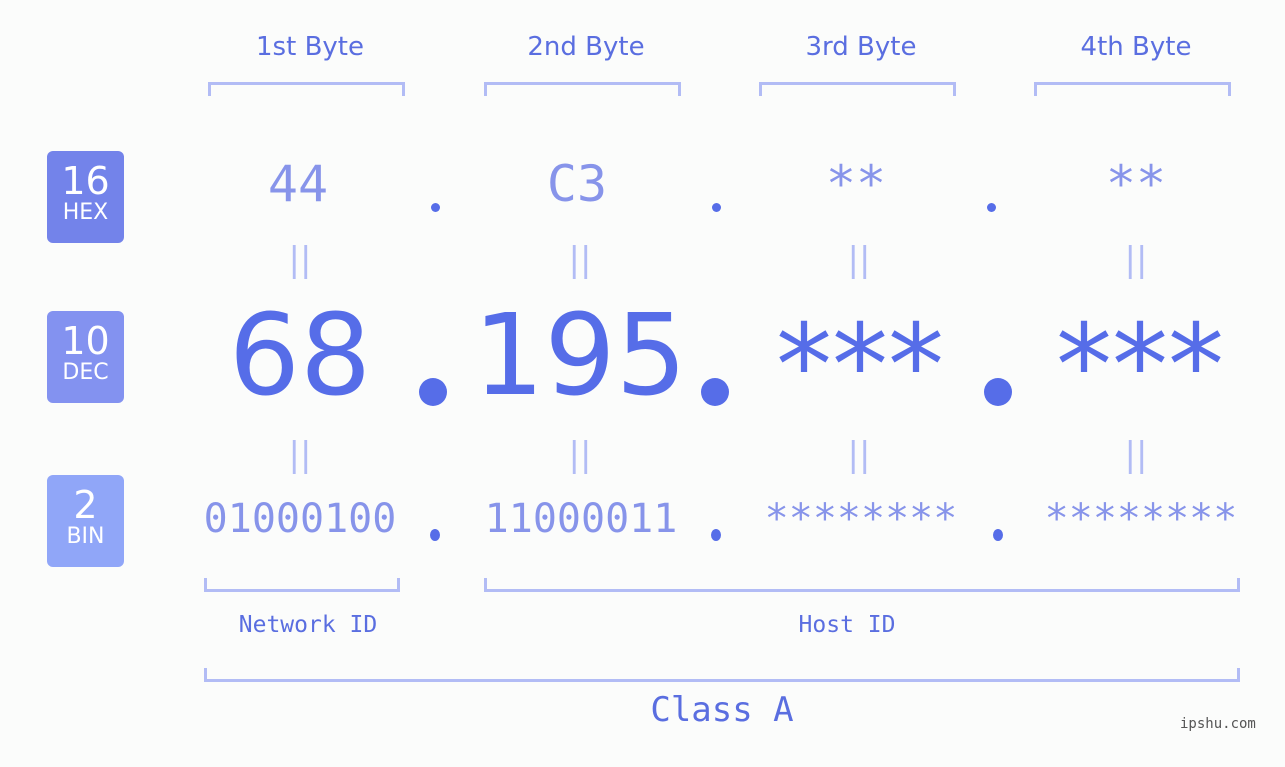  I want to click on byte-header-3: 3rd Byte, so click(861, 47).